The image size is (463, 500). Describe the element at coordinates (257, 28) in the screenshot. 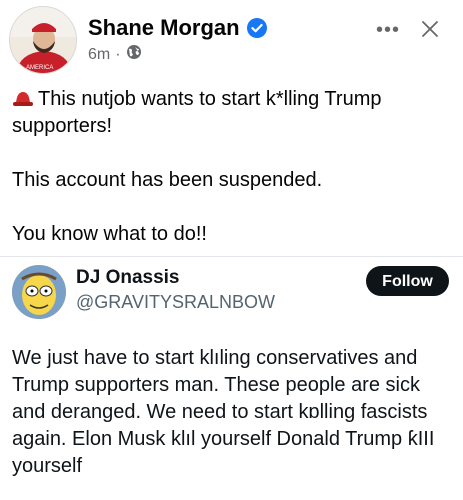

I see `verified-badge-icon` at that location.